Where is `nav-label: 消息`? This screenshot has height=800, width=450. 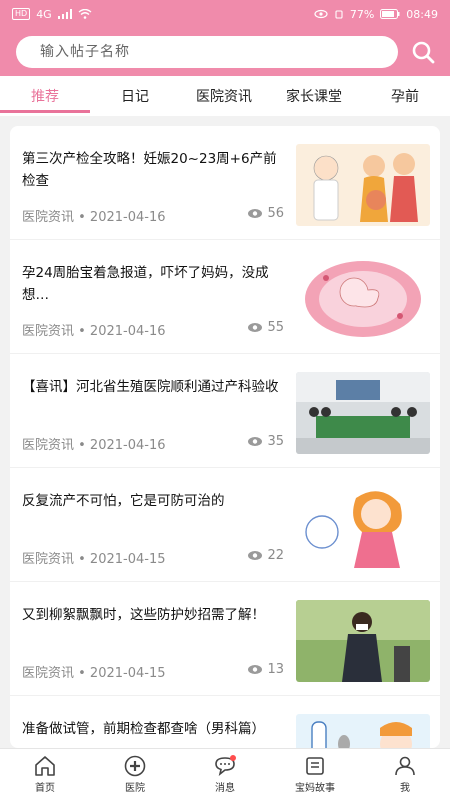 nav-label: 消息 is located at coordinates (225, 788).